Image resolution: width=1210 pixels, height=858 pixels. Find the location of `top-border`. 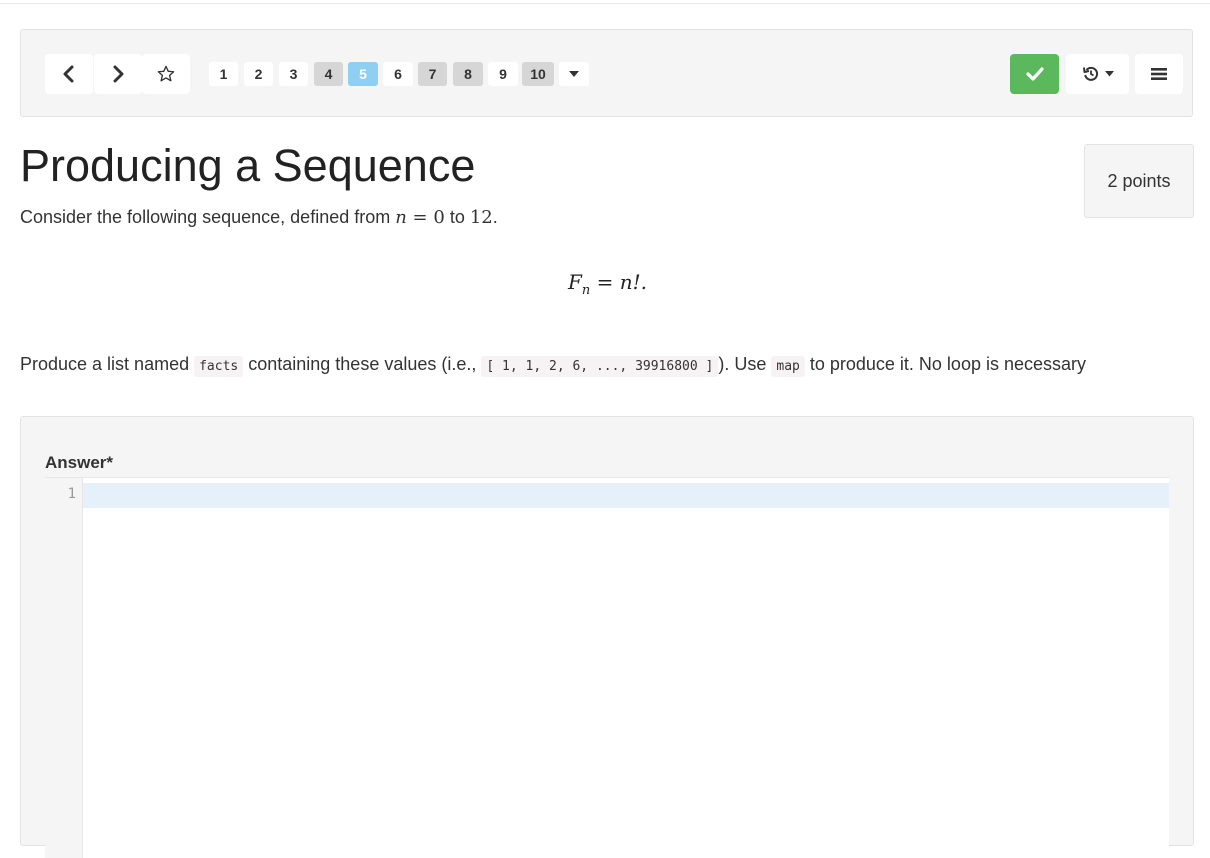

top-border is located at coordinates (605, 2).